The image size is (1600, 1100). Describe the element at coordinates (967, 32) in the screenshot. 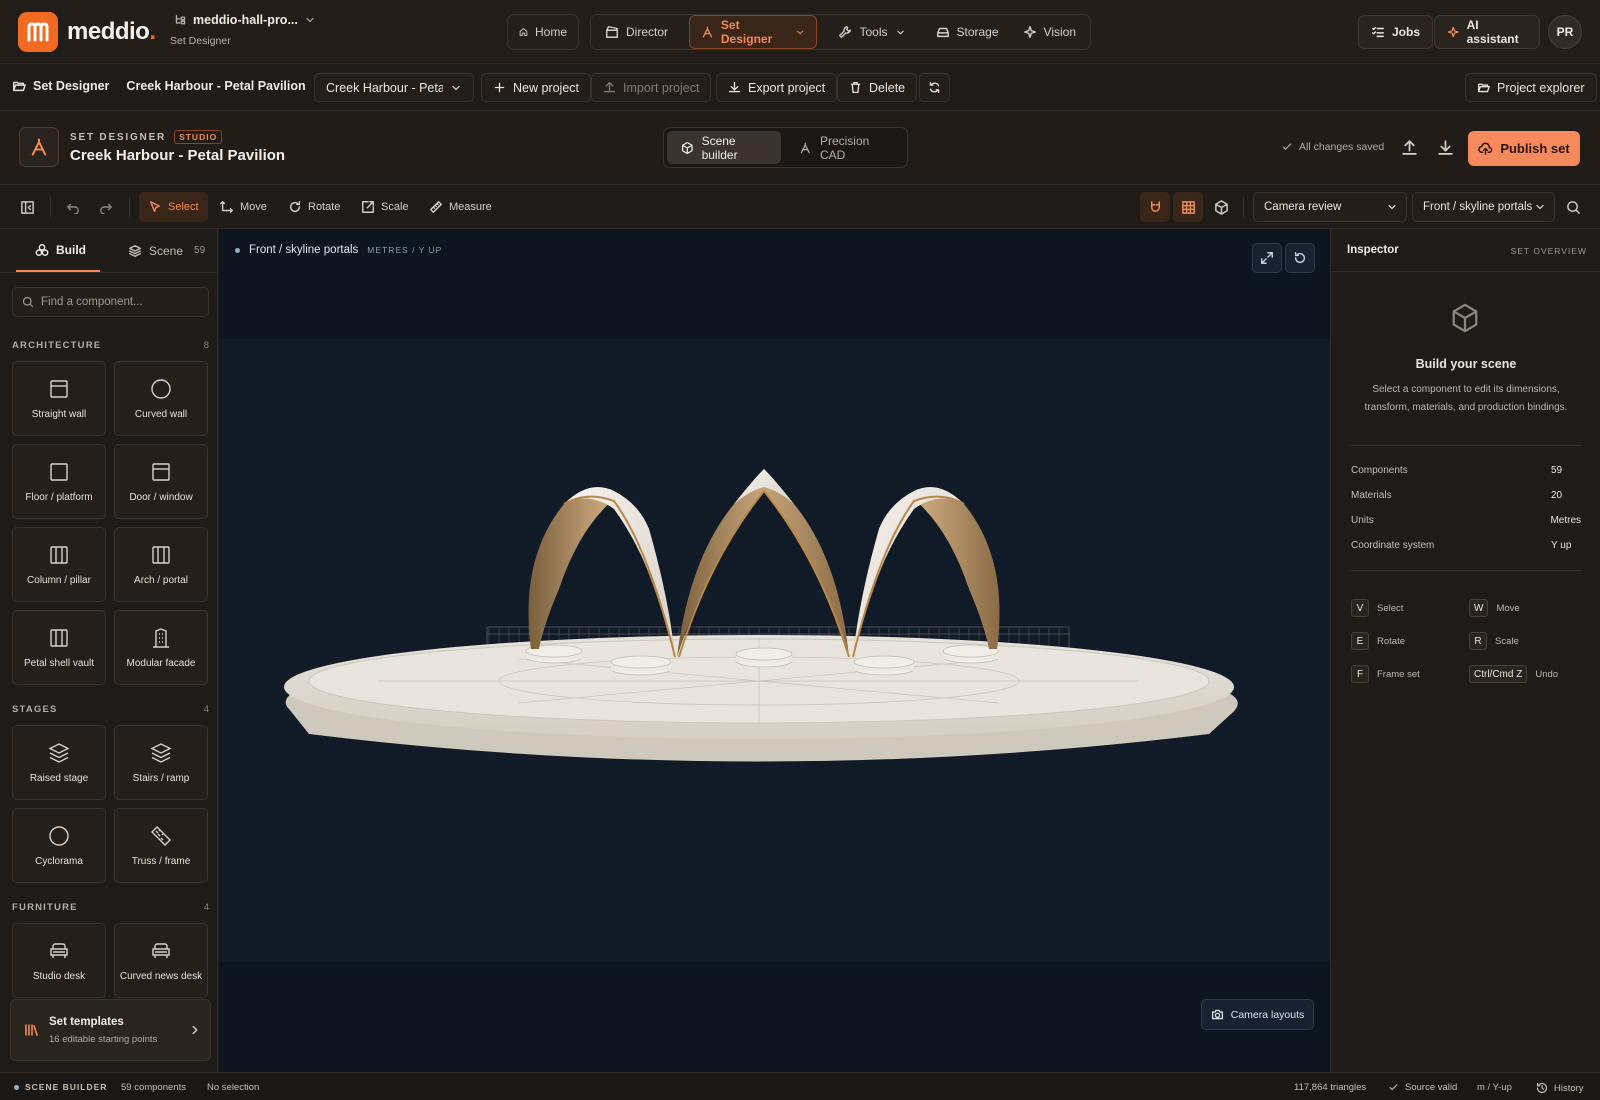

I see `nav-storage: Storage` at that location.